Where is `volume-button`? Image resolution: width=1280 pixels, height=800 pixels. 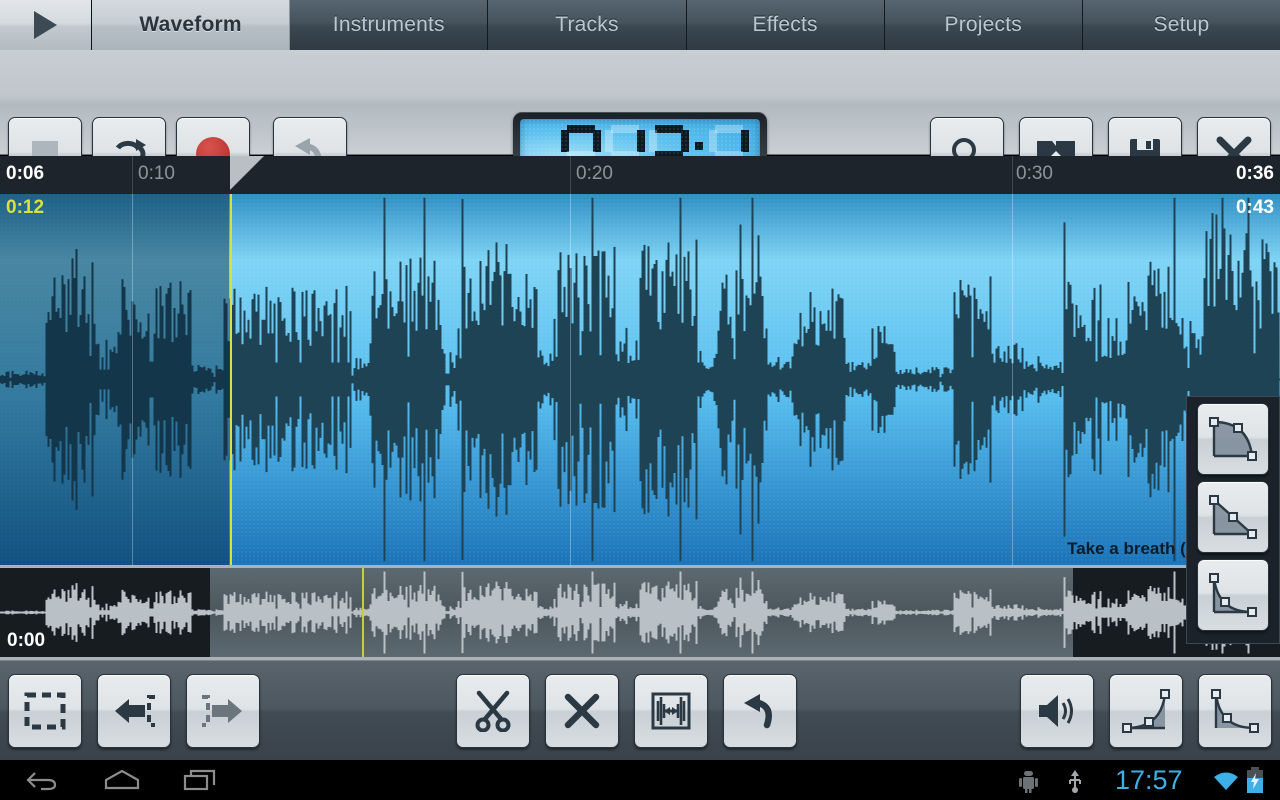
volume-button is located at coordinates (1057, 711).